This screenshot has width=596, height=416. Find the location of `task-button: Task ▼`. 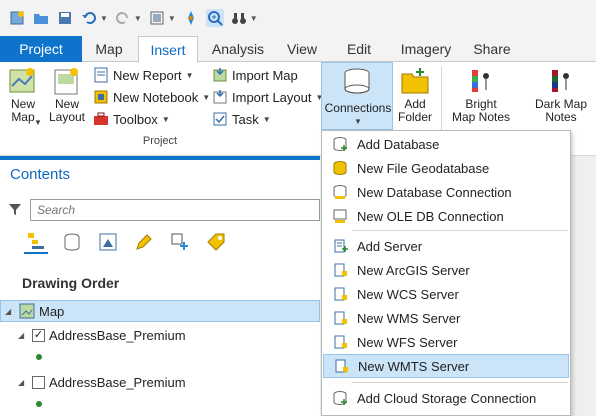

task-button: Task ▼ is located at coordinates (241, 119).